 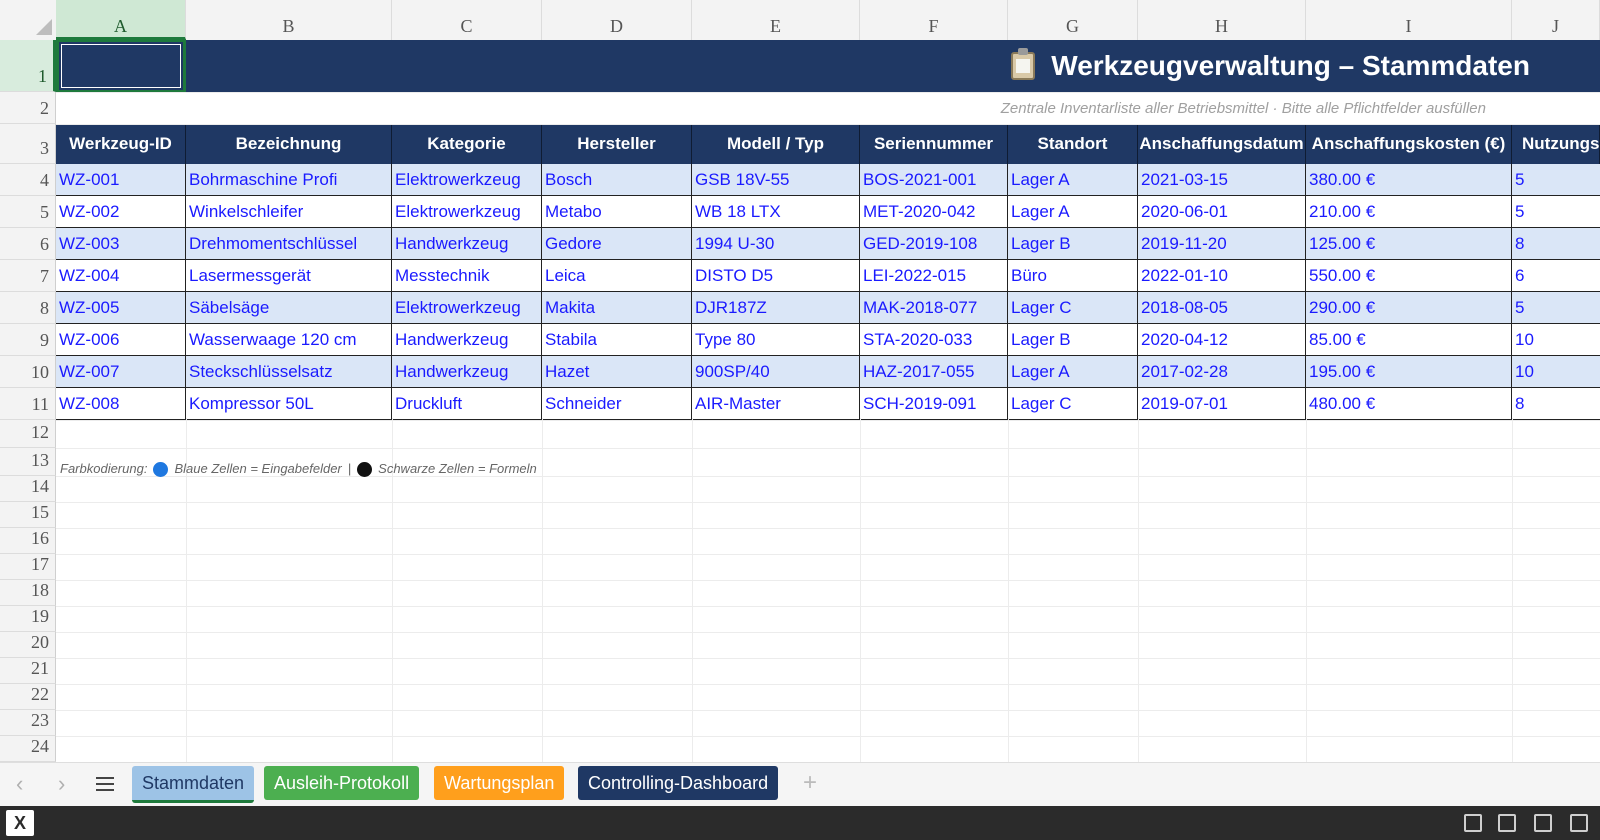 I want to click on column-header-f: F, so click(x=934, y=20).